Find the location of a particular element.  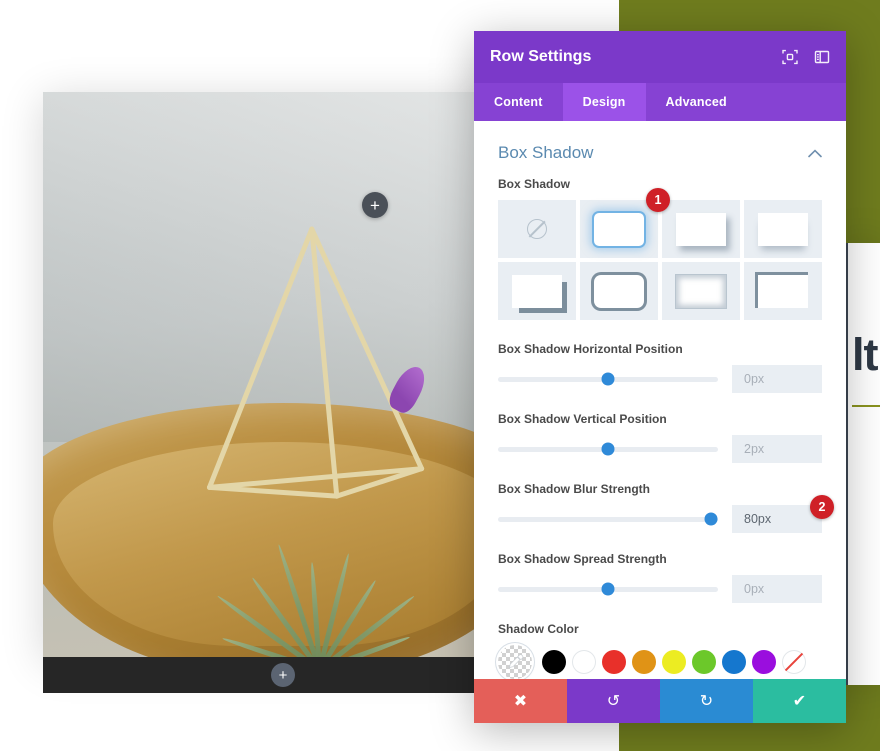

cancel-button: ✖ is located at coordinates (520, 701).